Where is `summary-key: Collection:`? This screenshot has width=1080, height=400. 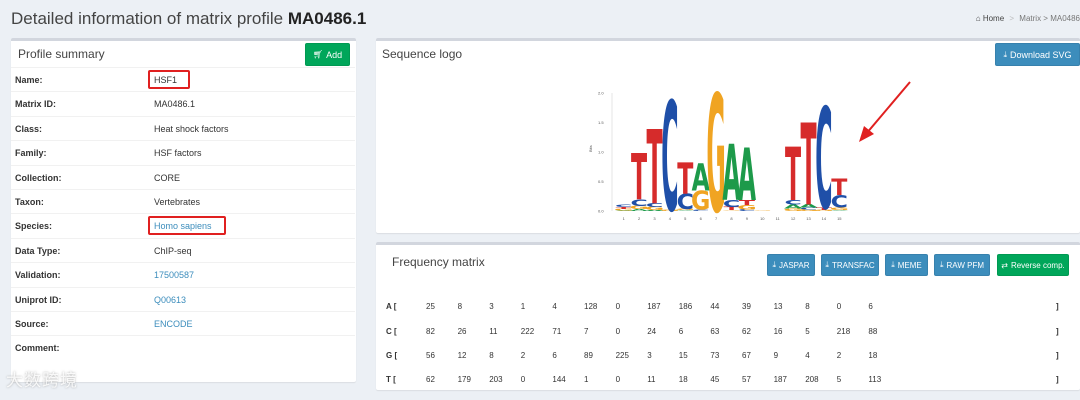 summary-key: Collection: is located at coordinates (38, 177).